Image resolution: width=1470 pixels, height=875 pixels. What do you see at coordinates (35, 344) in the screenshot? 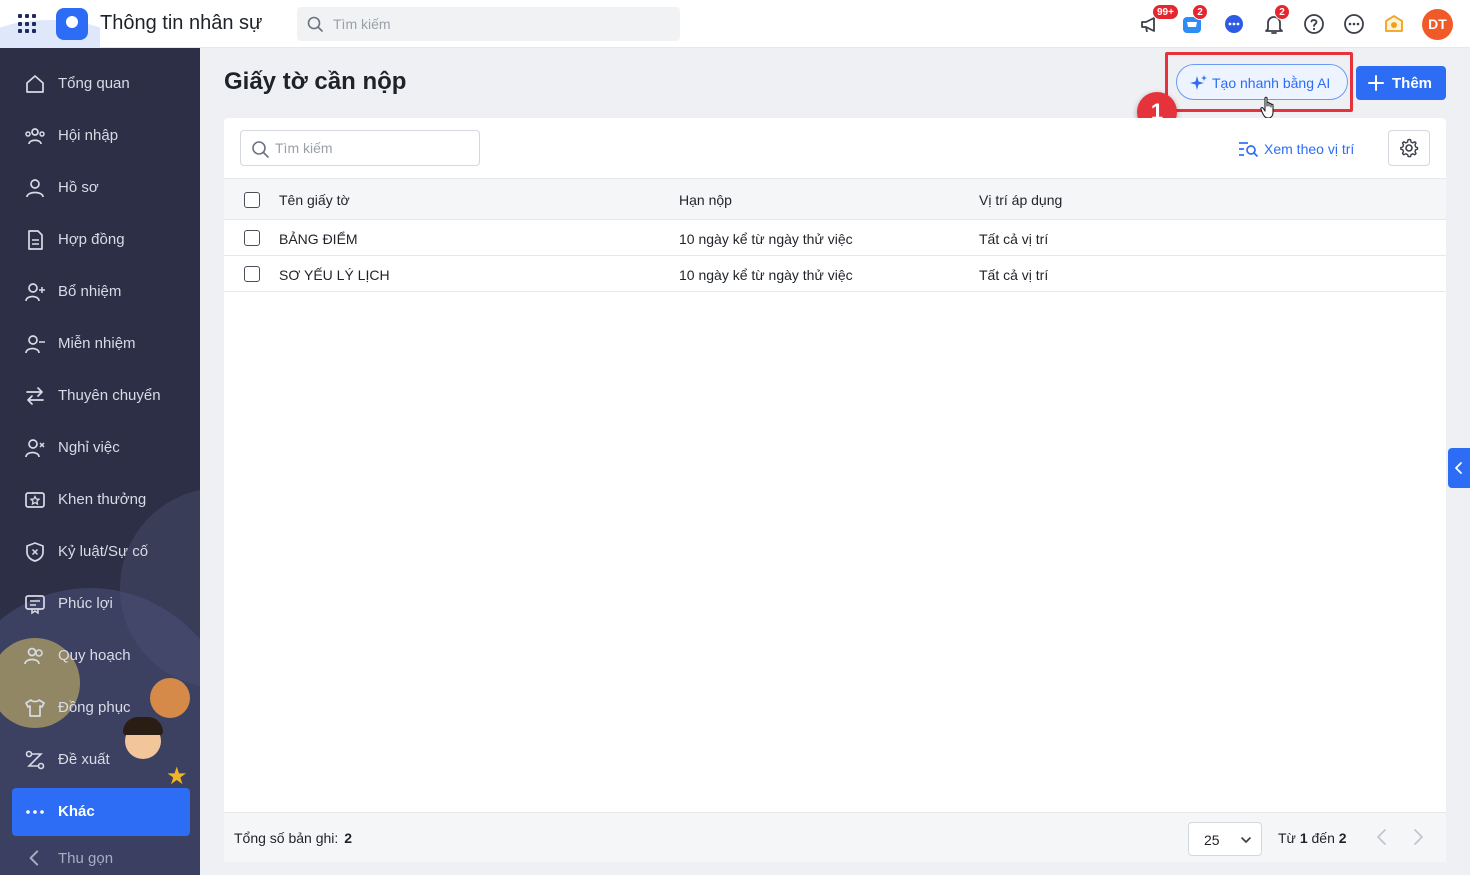
I see `user-remove-icon` at bounding box center [35, 344].